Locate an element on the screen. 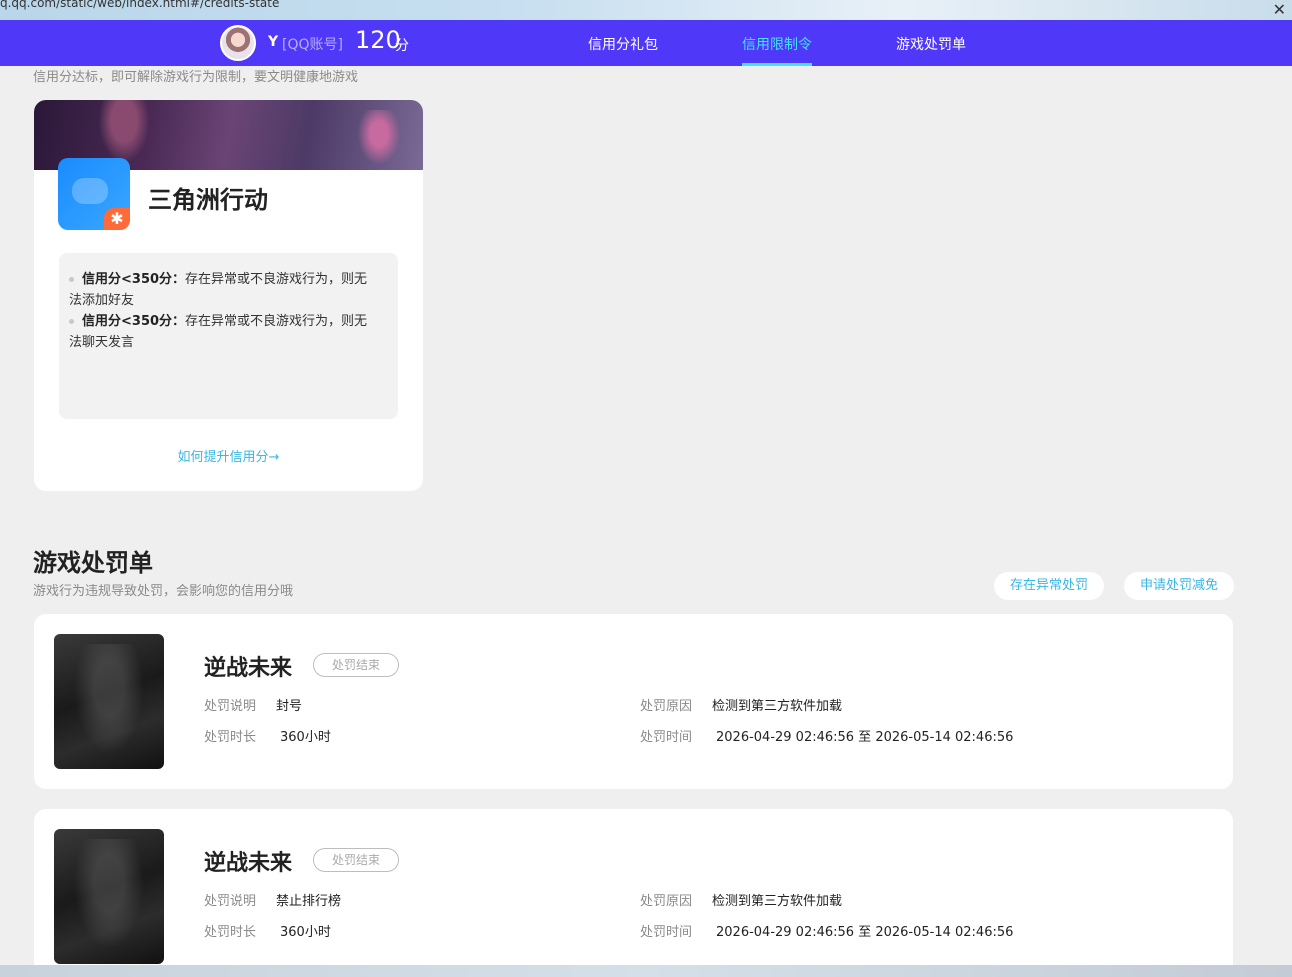  avatar is located at coordinates (238, 43).